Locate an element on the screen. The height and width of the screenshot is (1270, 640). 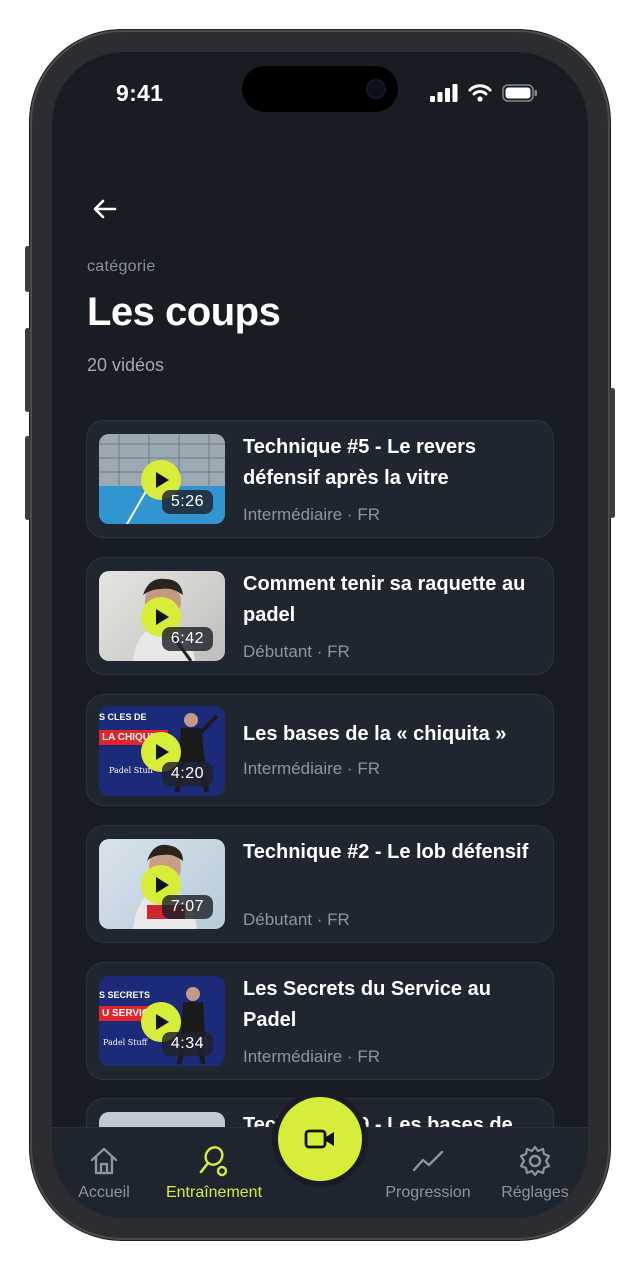
tab-accueil: Accueil is located at coordinates (104, 1173).